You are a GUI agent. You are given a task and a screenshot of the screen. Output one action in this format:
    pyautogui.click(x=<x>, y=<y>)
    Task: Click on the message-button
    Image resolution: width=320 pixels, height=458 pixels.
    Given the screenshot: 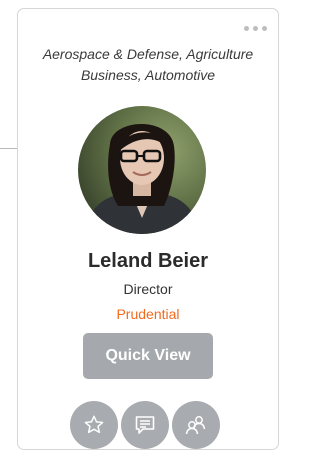 What is the action you would take?
    pyautogui.click(x=145, y=425)
    